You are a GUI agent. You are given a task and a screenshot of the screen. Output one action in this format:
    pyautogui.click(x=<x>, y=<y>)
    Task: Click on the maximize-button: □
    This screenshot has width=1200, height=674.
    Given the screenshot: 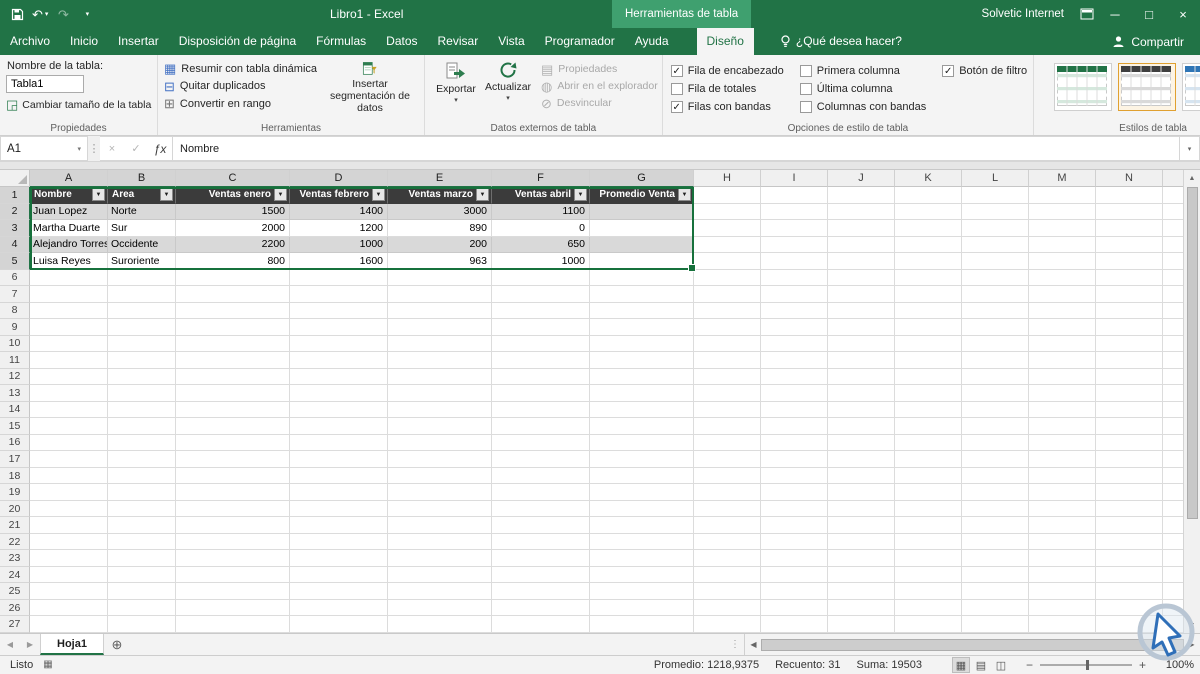 What is the action you would take?
    pyautogui.click(x=1149, y=14)
    